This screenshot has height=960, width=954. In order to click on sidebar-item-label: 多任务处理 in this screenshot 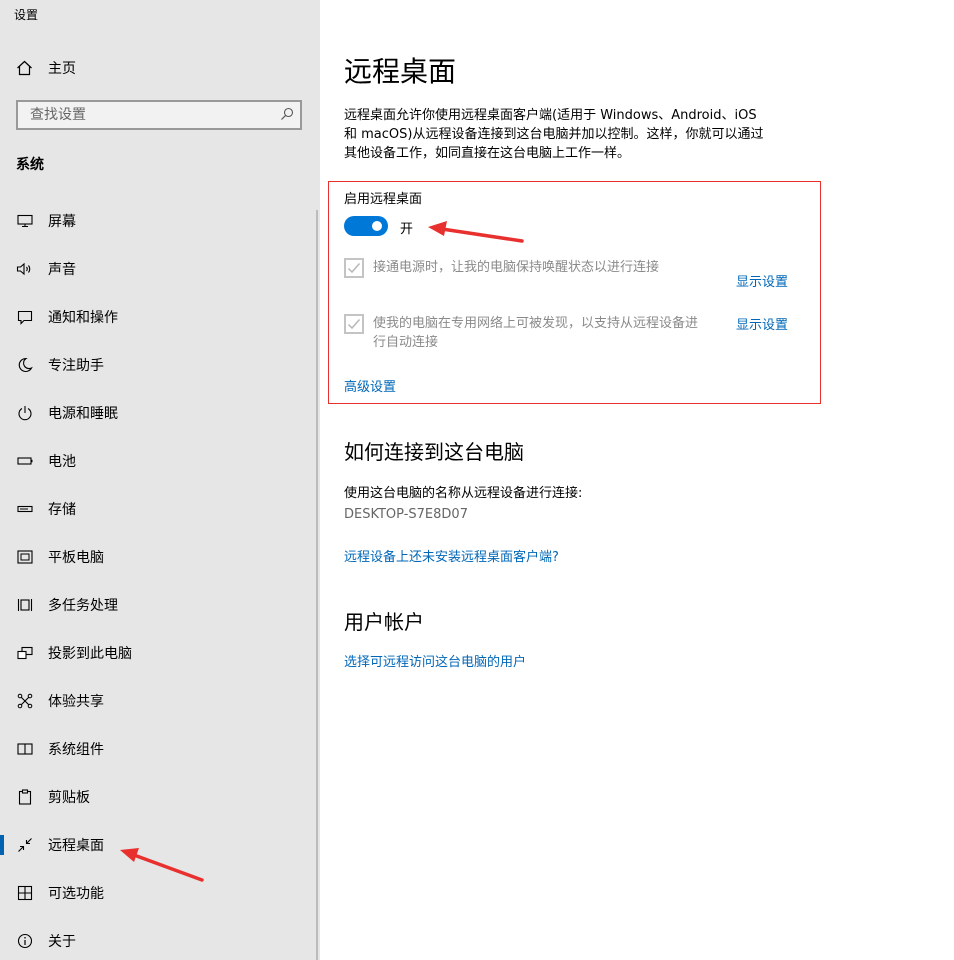, I will do `click(83, 606)`.